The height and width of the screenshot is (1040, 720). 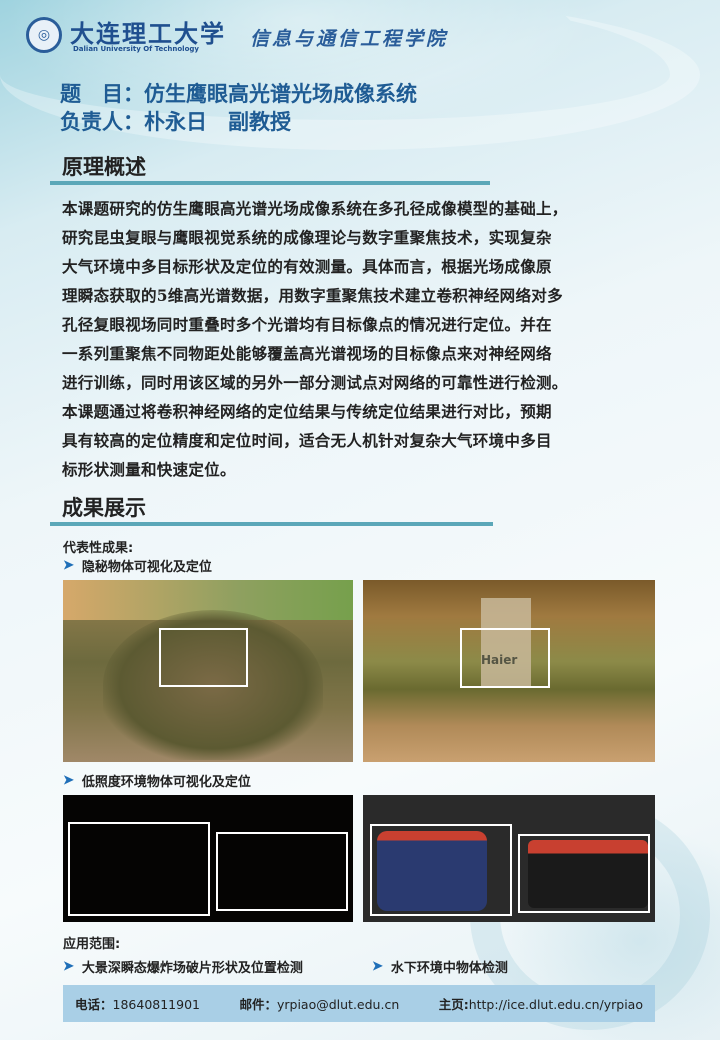 I want to click on application-item: ➤ 大景深瞬态爆炸场破片形状及位置检测, so click(x=183, y=966).